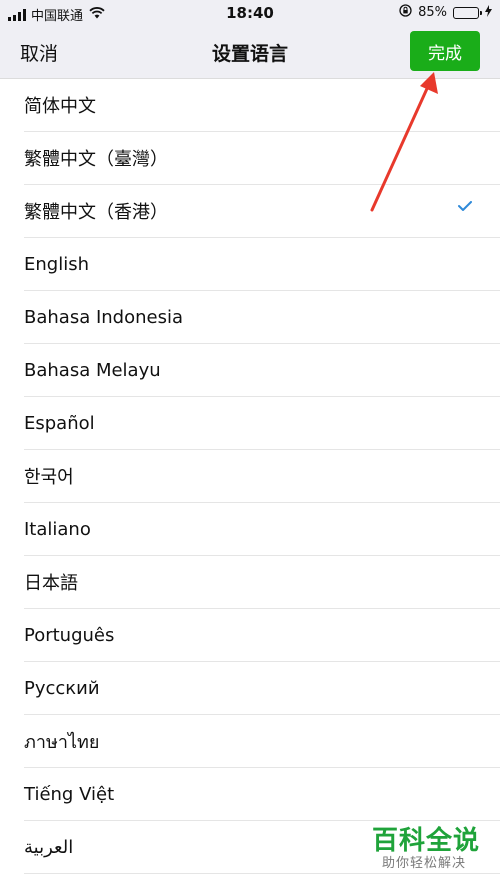  What do you see at coordinates (488, 12) in the screenshot?
I see `charging-icon` at bounding box center [488, 12].